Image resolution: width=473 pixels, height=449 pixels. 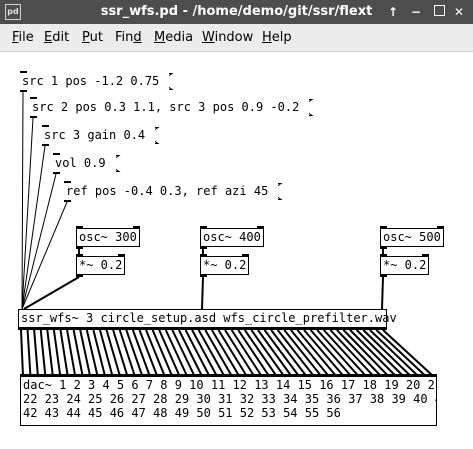 I want to click on ssr-outlets, so click(x=202, y=329).